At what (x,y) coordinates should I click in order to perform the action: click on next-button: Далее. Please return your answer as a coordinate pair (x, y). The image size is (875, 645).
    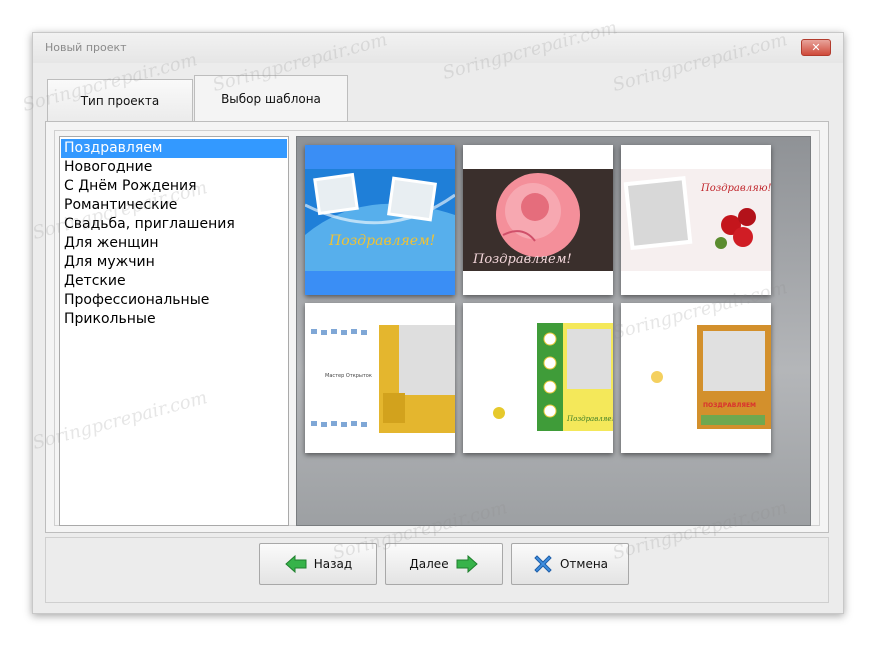
    Looking at the image, I should click on (444, 564).